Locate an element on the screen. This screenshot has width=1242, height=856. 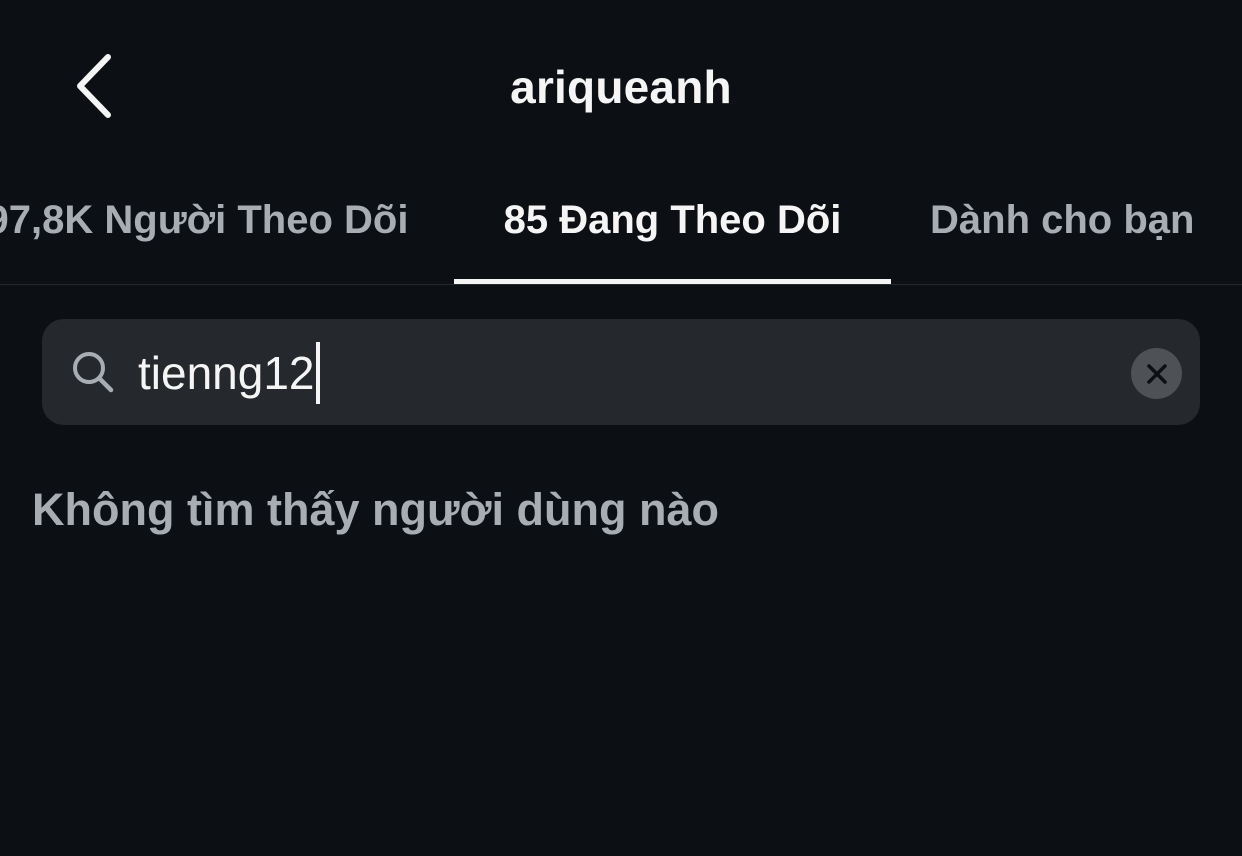
tab-for-you: Dành cho bạn is located at coordinates (1066, 236).